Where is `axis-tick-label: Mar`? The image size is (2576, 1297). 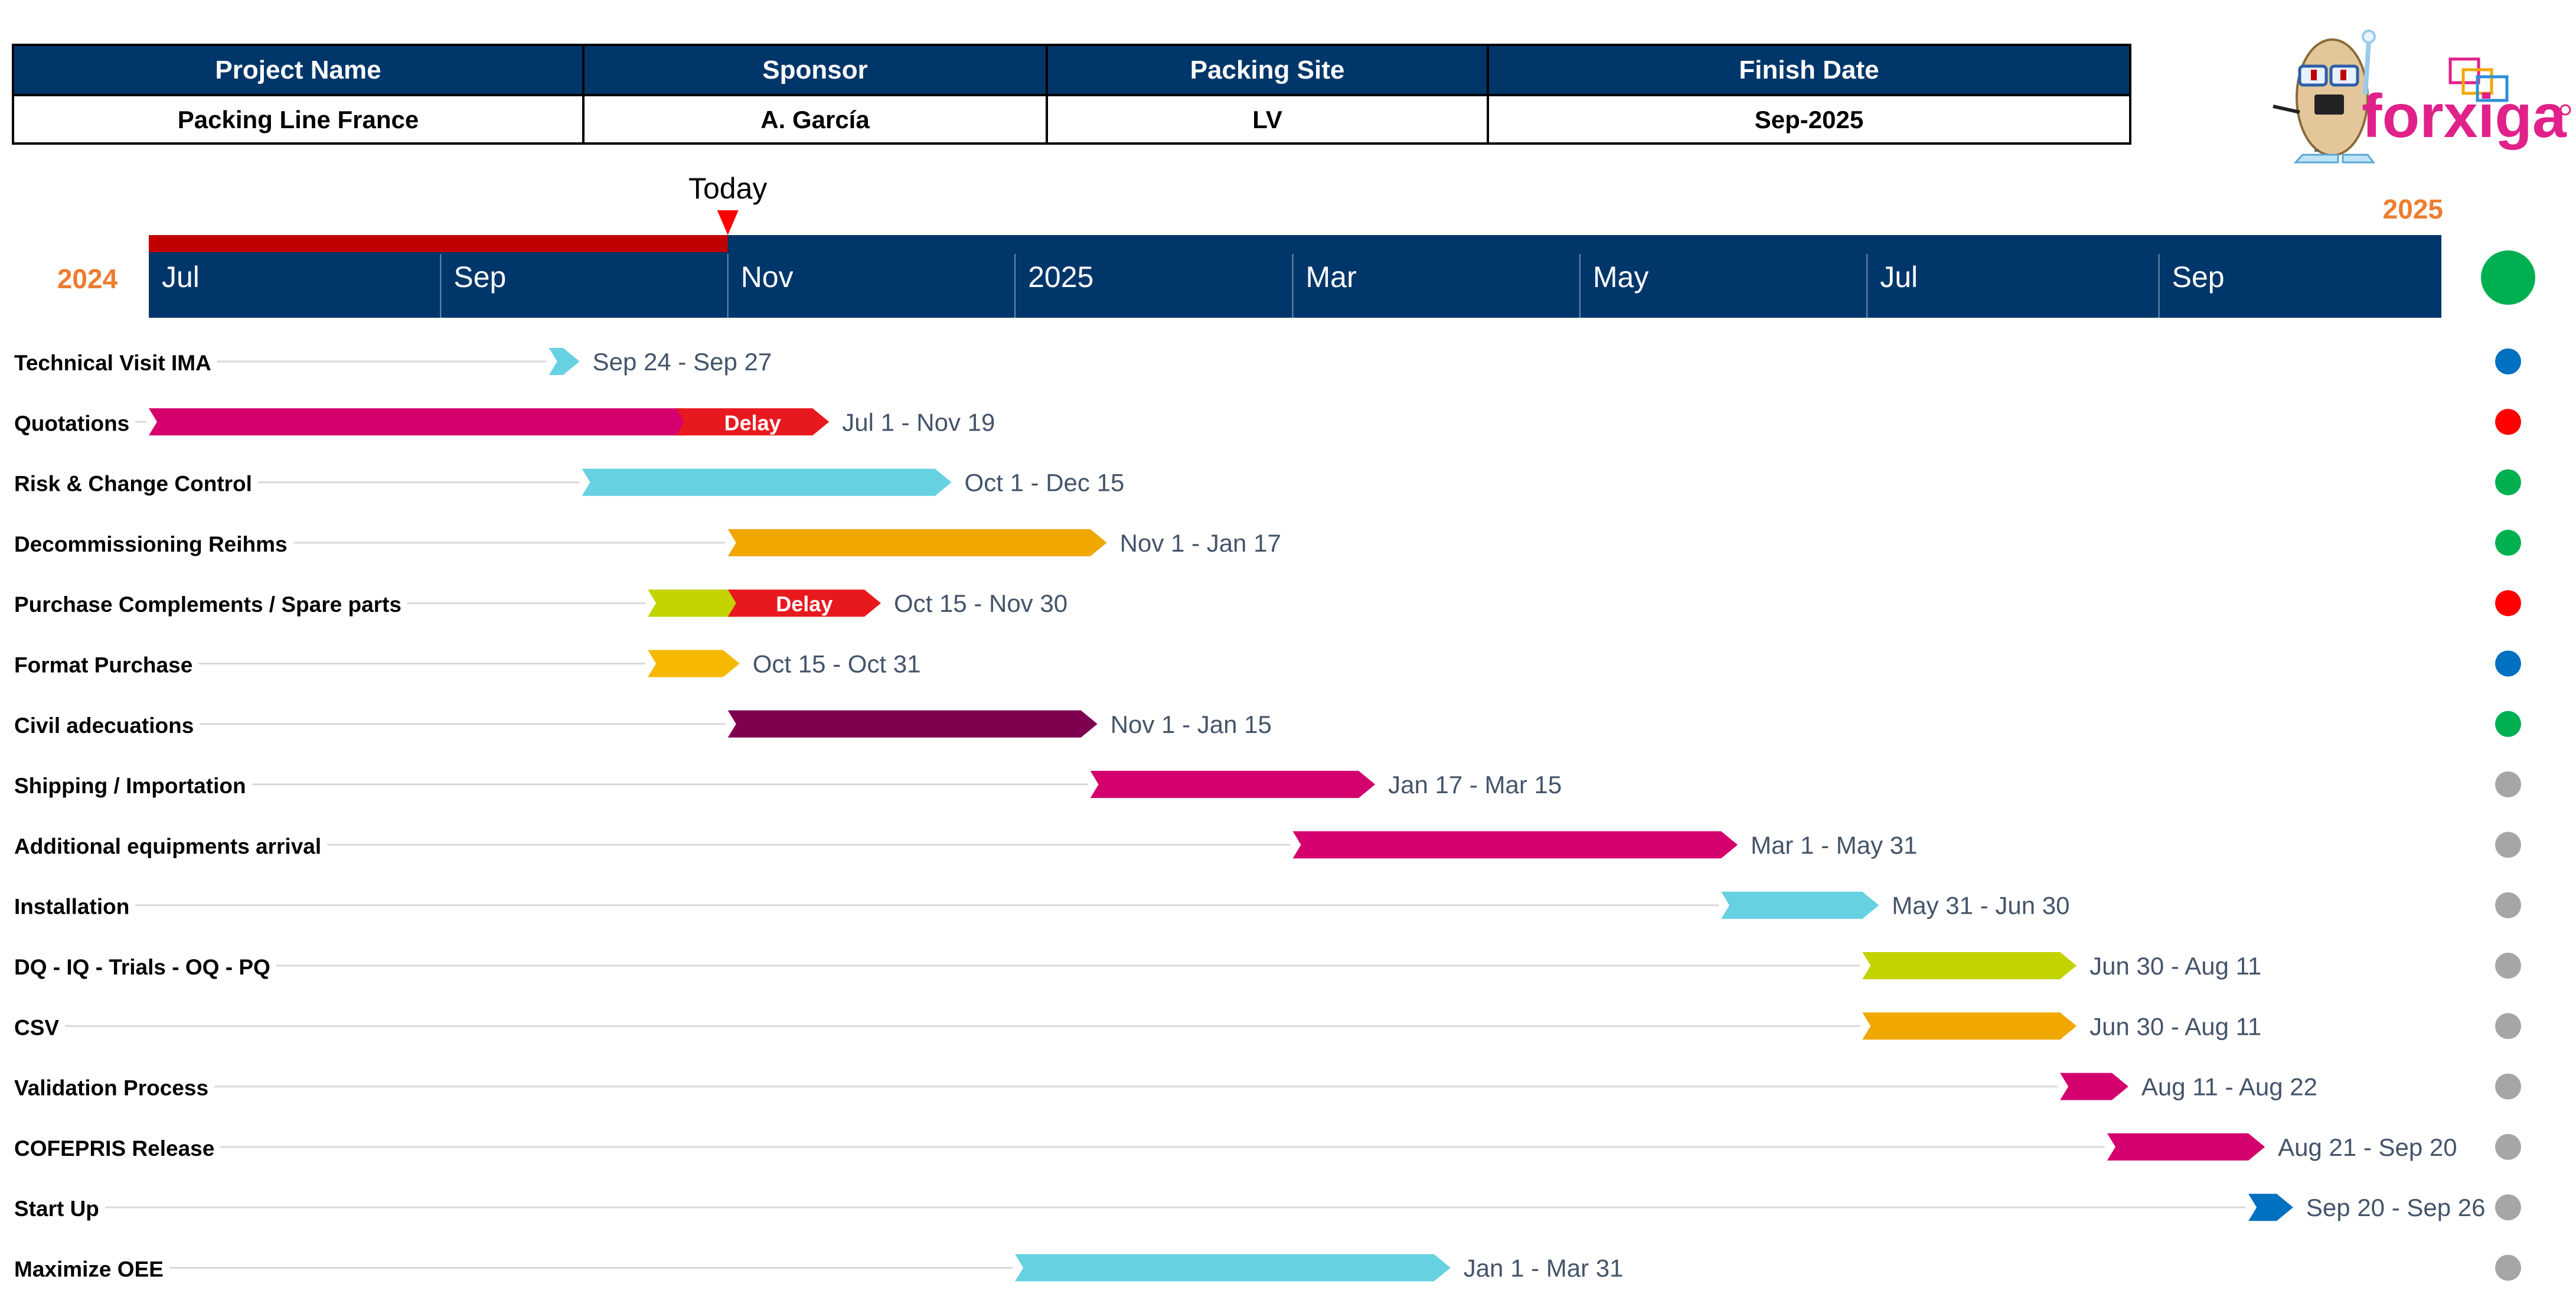
axis-tick-label: Mar is located at coordinates (1331, 277).